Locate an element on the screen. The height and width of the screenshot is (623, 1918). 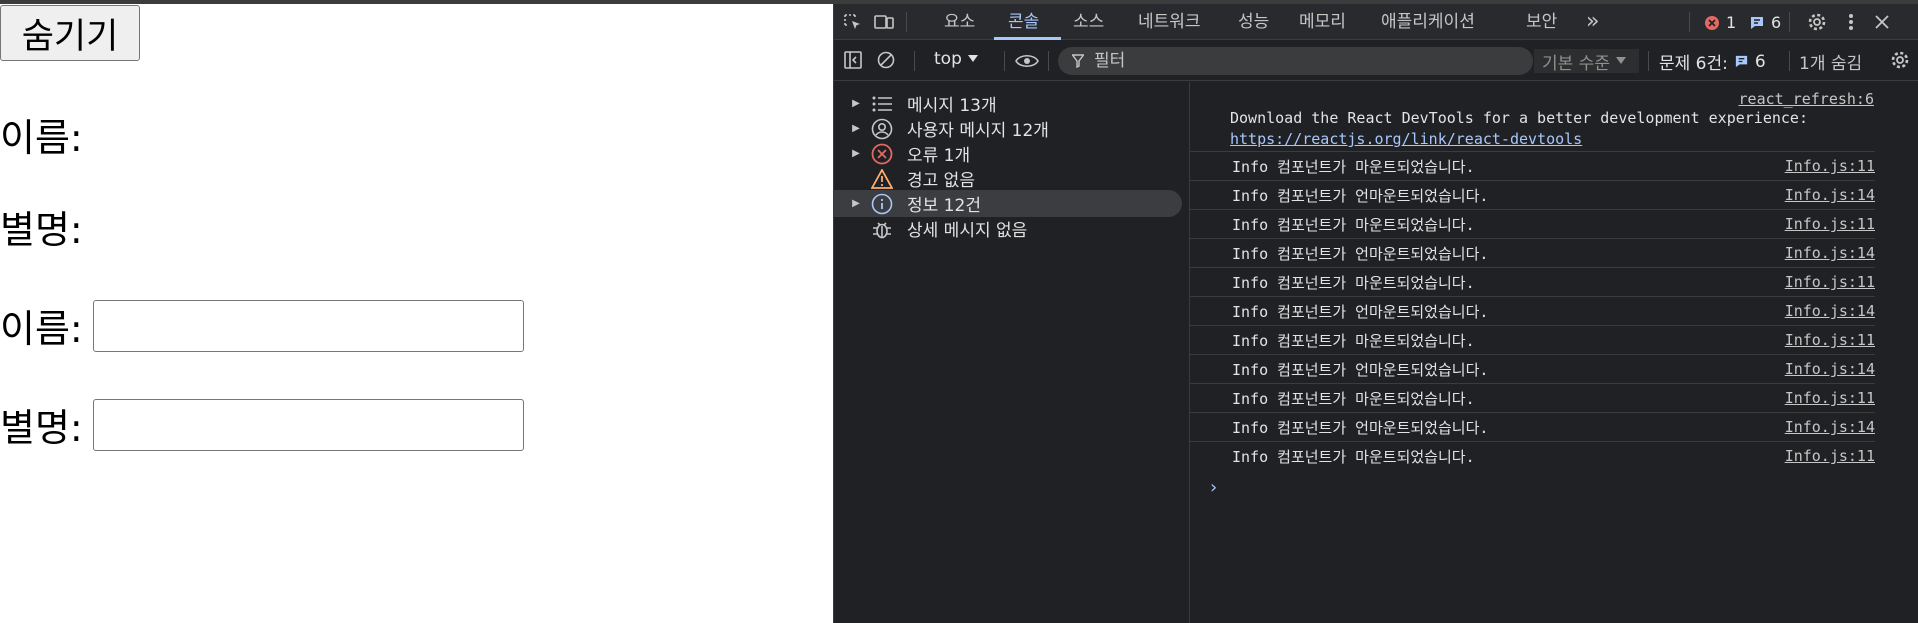
context-selector: top is located at coordinates (956, 59).